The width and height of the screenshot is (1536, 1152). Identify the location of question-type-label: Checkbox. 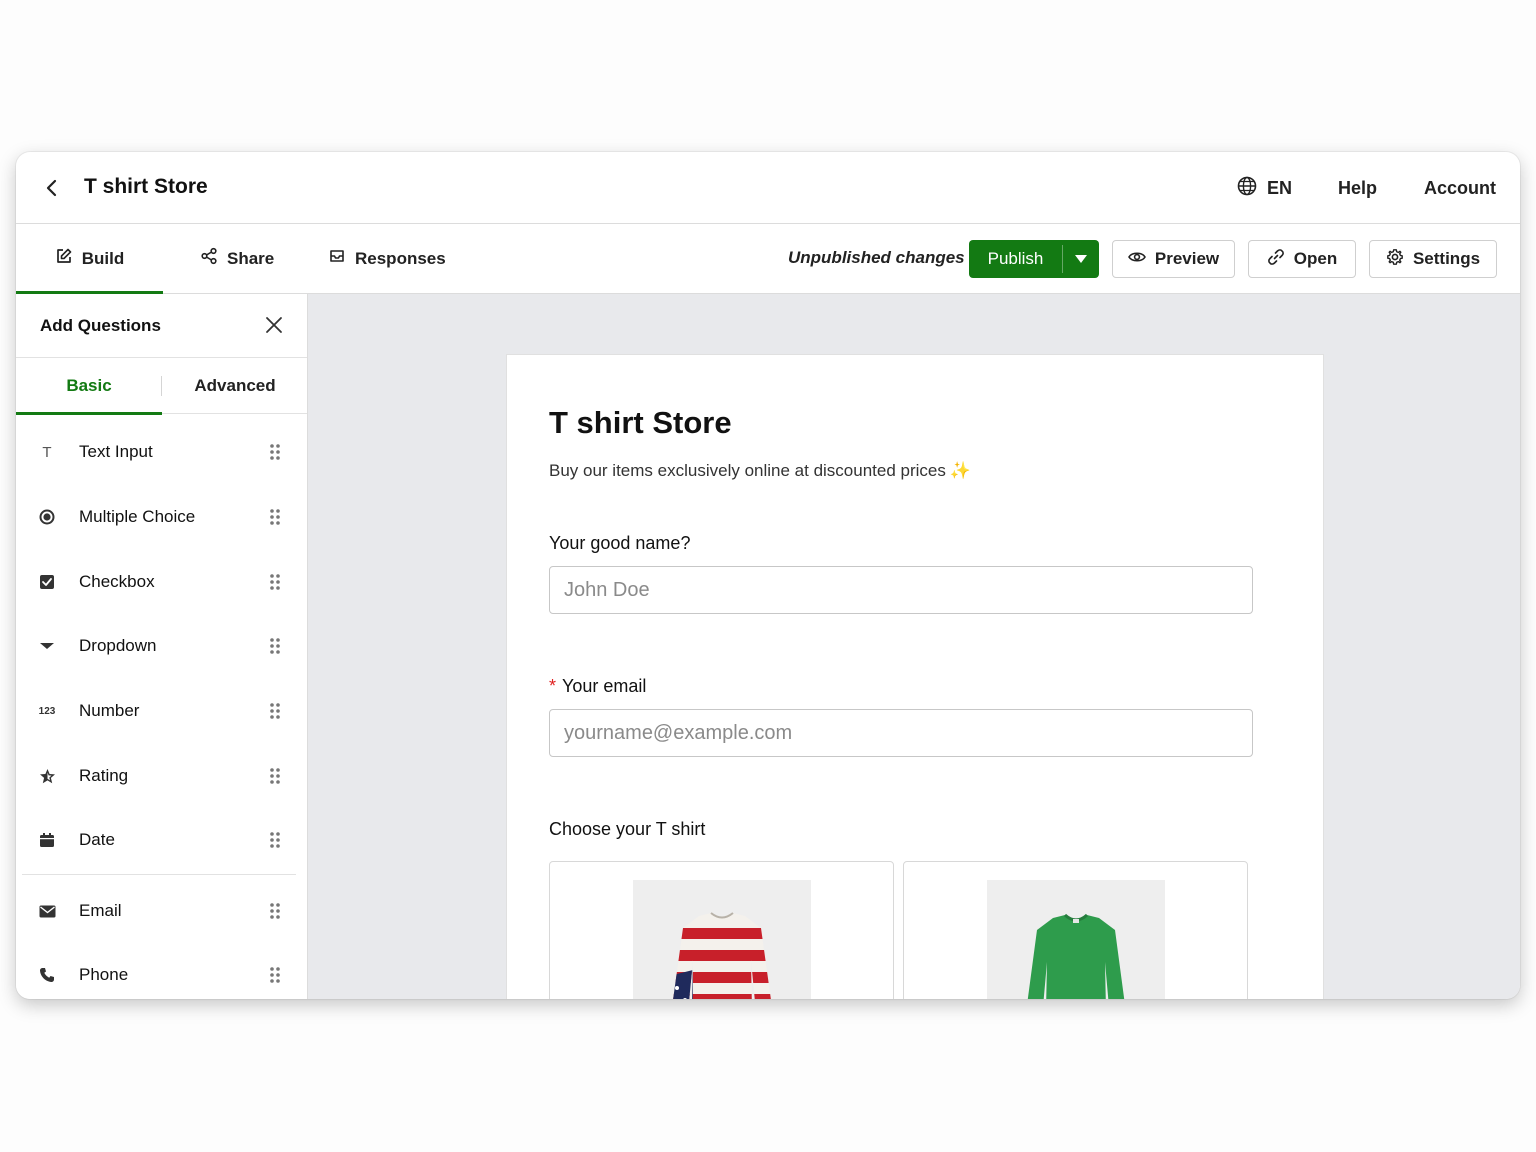
(117, 581).